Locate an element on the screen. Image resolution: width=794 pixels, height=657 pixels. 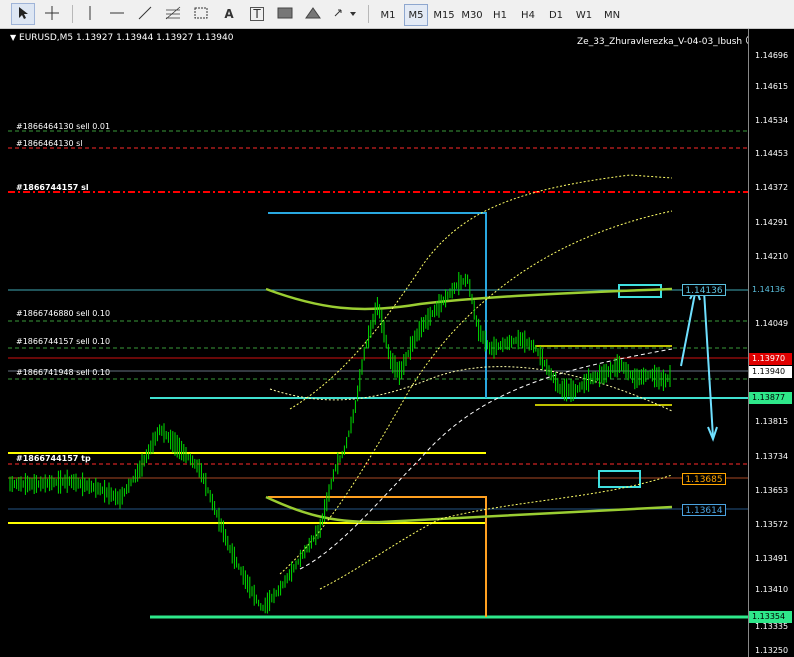
chart-menu-triangle-icon: ▼ is located at coordinates (13, 37).